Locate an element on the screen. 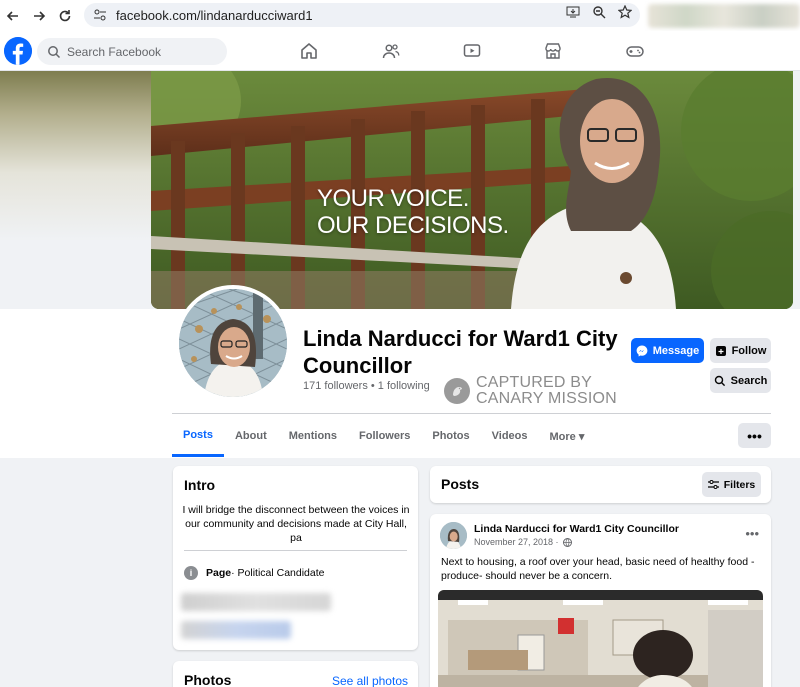 The width and height of the screenshot is (800, 687). site-settings-icon is located at coordinates (100, 15).